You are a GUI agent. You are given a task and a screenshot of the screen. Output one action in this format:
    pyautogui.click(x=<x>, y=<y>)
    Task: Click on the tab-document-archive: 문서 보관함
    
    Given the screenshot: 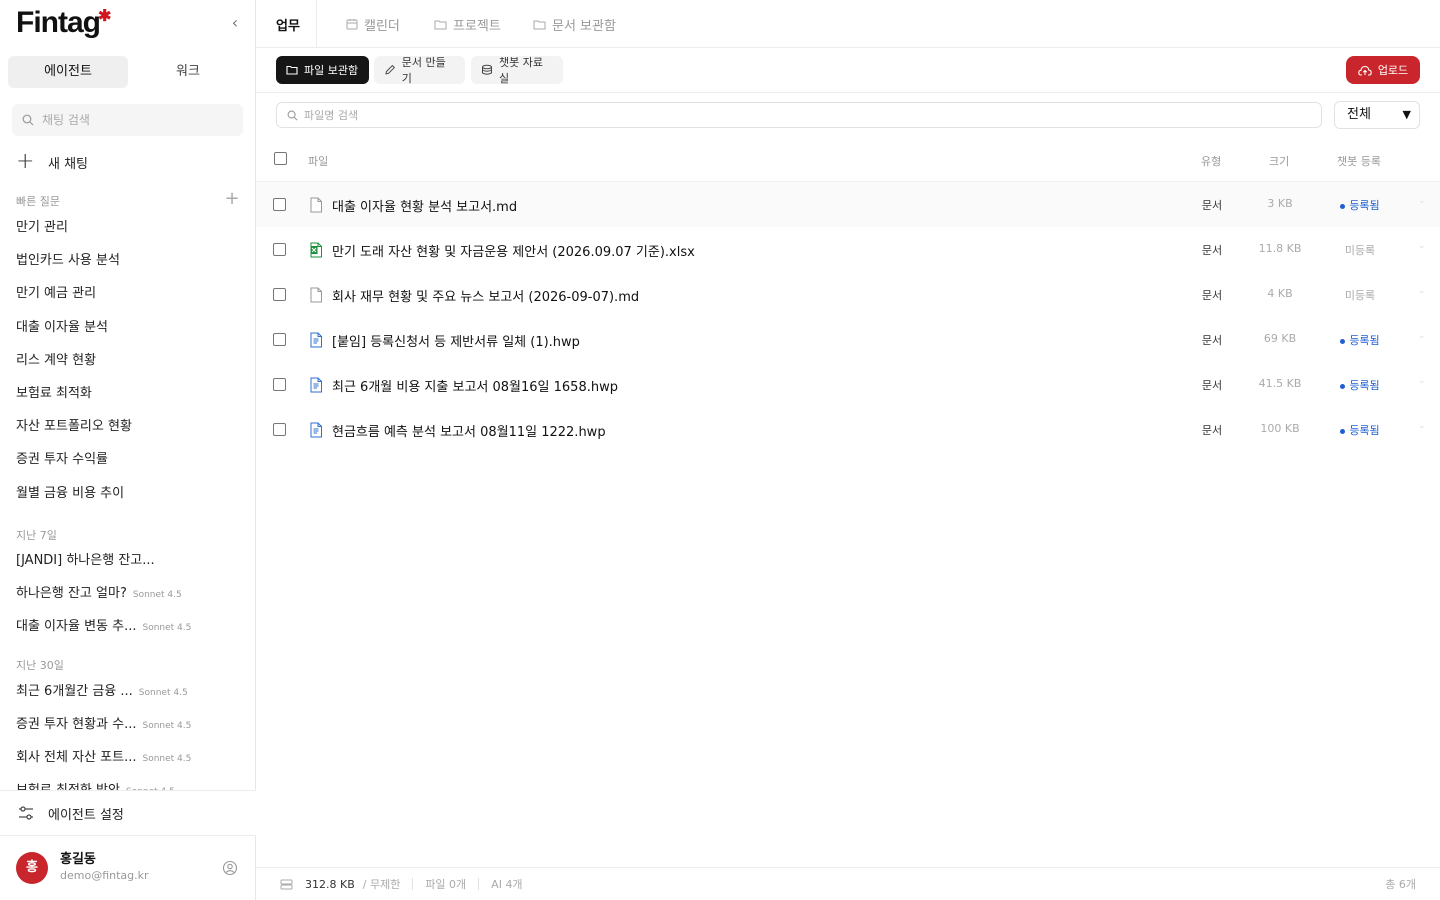 What is the action you would take?
    pyautogui.click(x=574, y=24)
    